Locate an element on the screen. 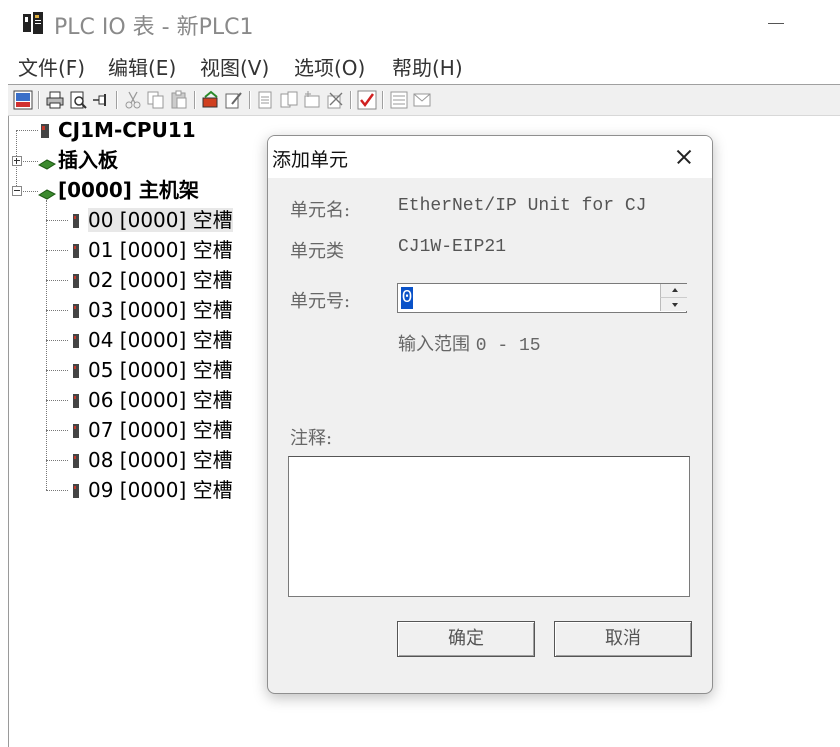 The width and height of the screenshot is (840, 747). ok-button: 确定 is located at coordinates (466, 639).